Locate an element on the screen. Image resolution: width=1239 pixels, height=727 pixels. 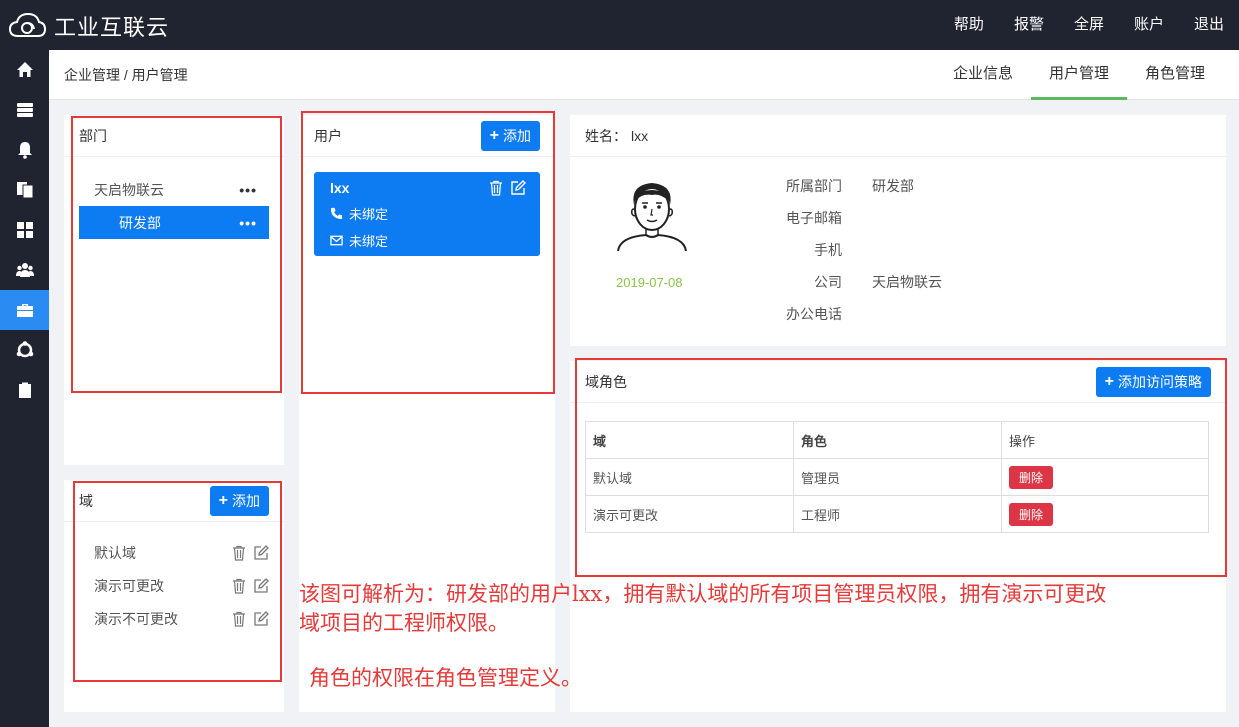
breadcrumb: 企业管理 / 用户管理 is located at coordinates (126, 75).